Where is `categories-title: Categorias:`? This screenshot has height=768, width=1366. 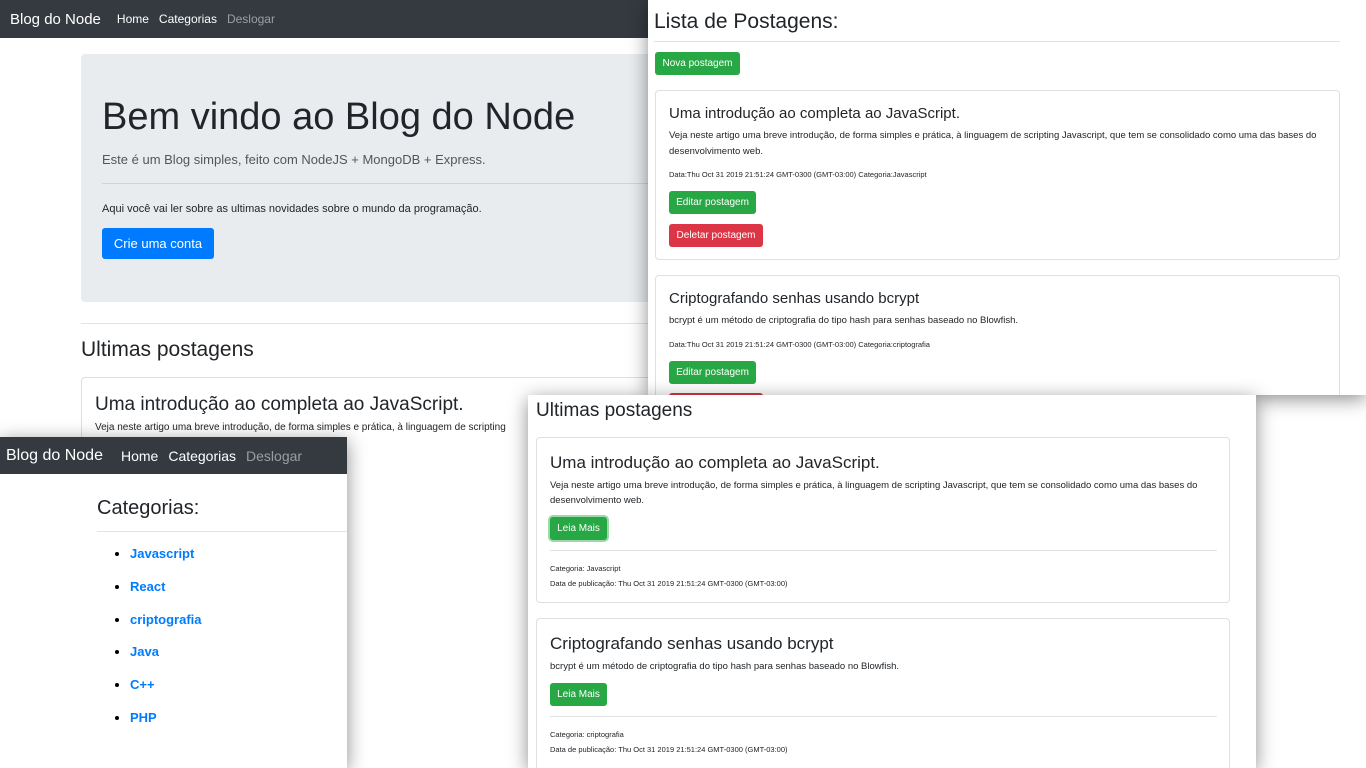
categories-title: Categorias: is located at coordinates (148, 508).